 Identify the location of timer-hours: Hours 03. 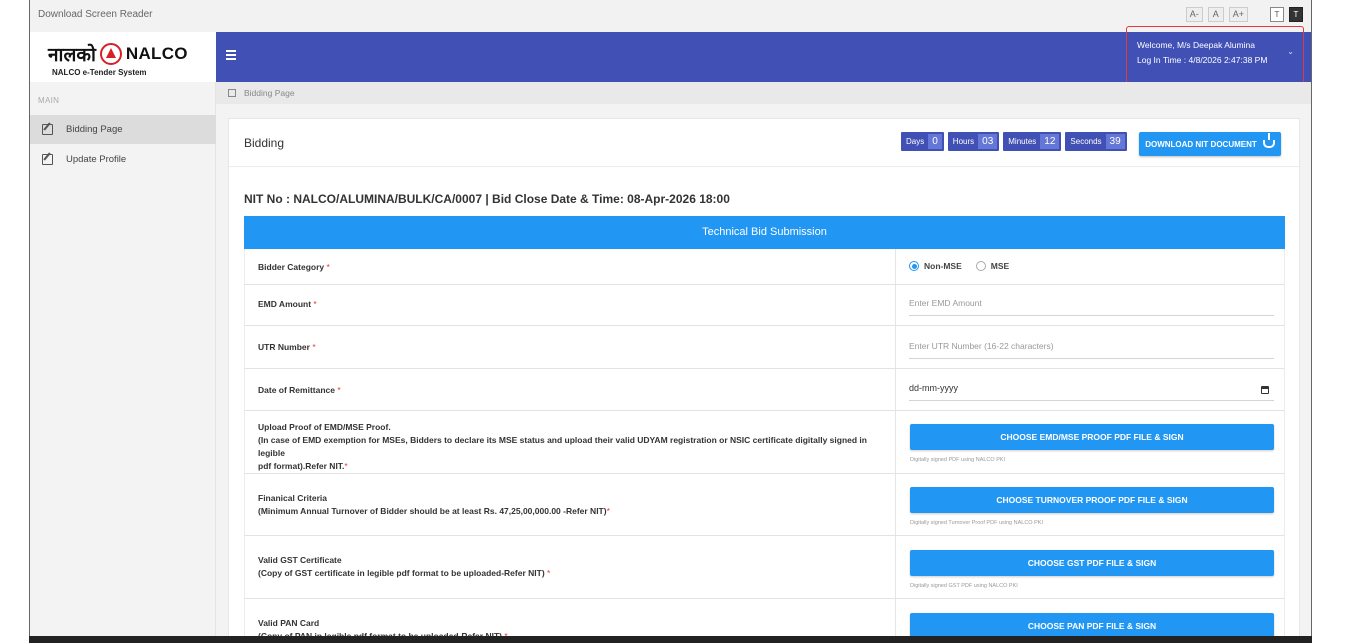
(973, 141).